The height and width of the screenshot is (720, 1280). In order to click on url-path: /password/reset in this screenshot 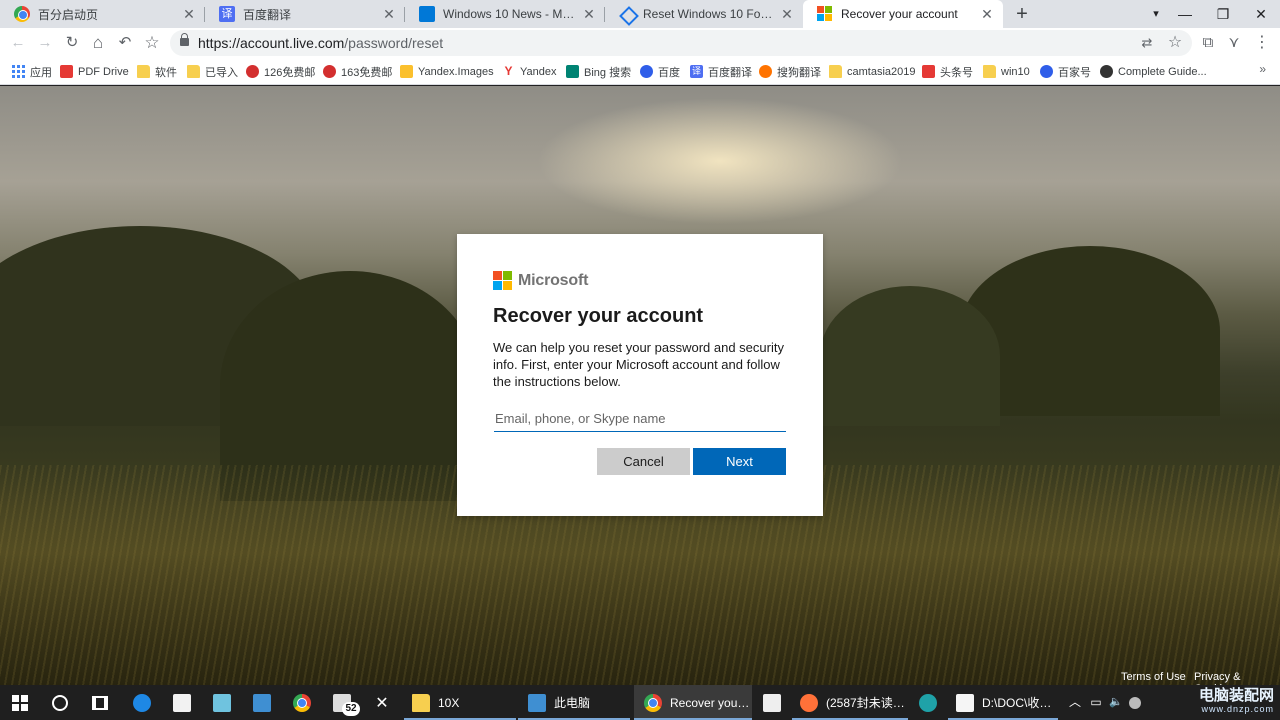, I will do `click(394, 43)`.